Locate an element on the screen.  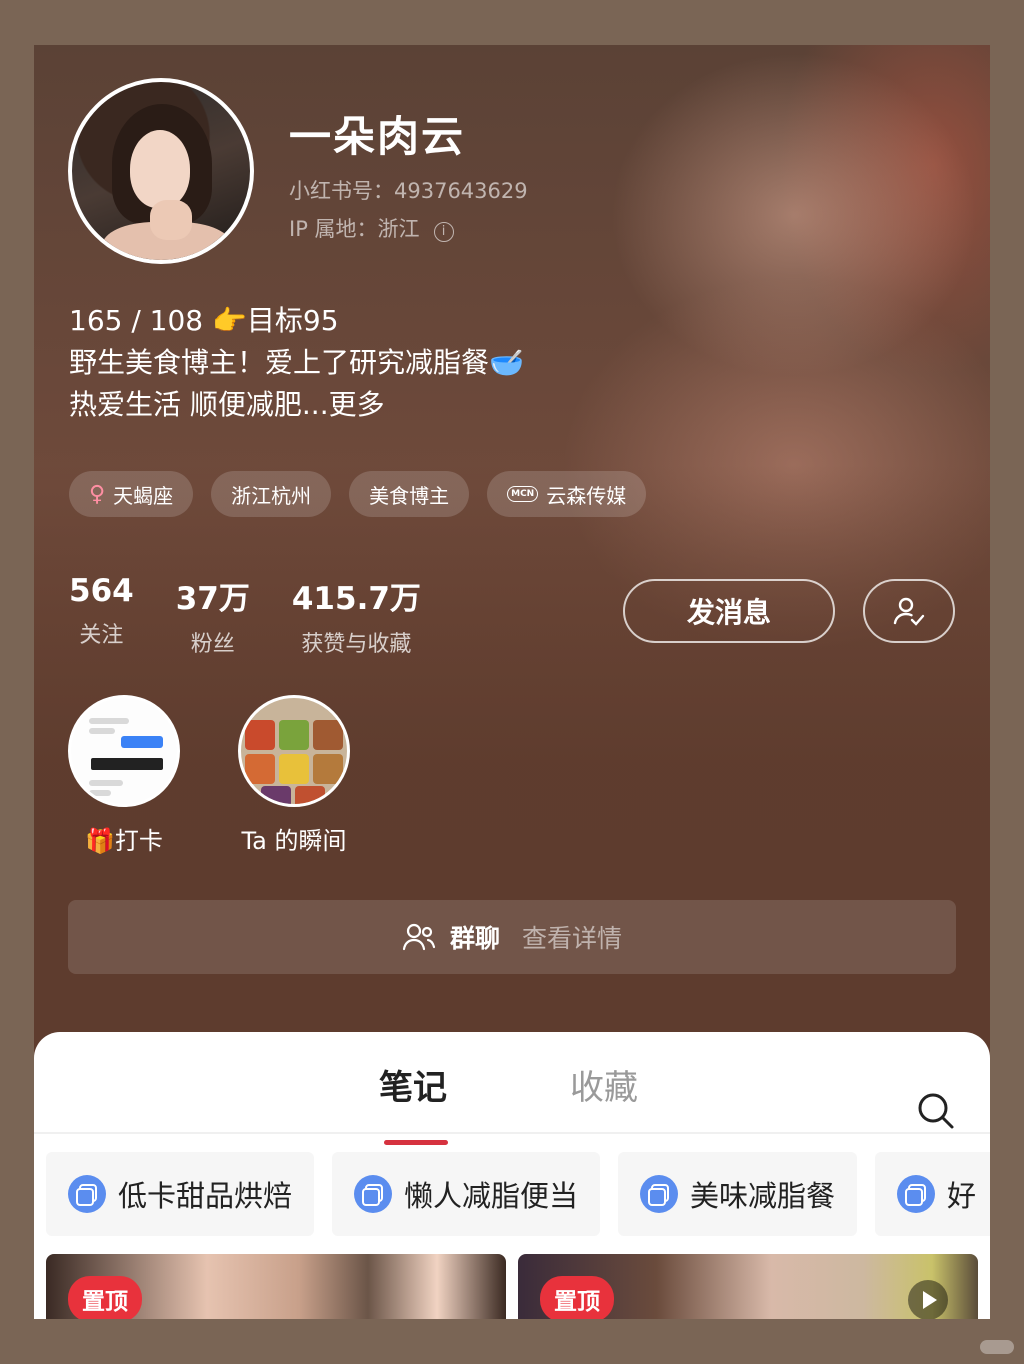
follow-button is located at coordinates (909, 611).